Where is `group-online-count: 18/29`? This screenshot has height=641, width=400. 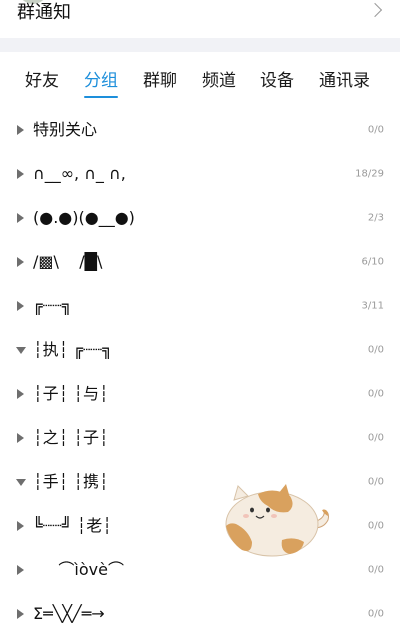 group-online-count: 18/29 is located at coordinates (369, 174).